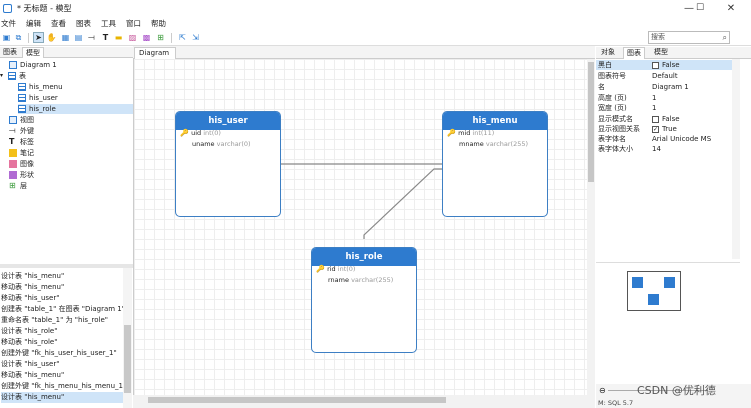 The image size is (751, 408). Describe the element at coordinates (731, 8) in the screenshot. I see `close-button: ✕` at that location.